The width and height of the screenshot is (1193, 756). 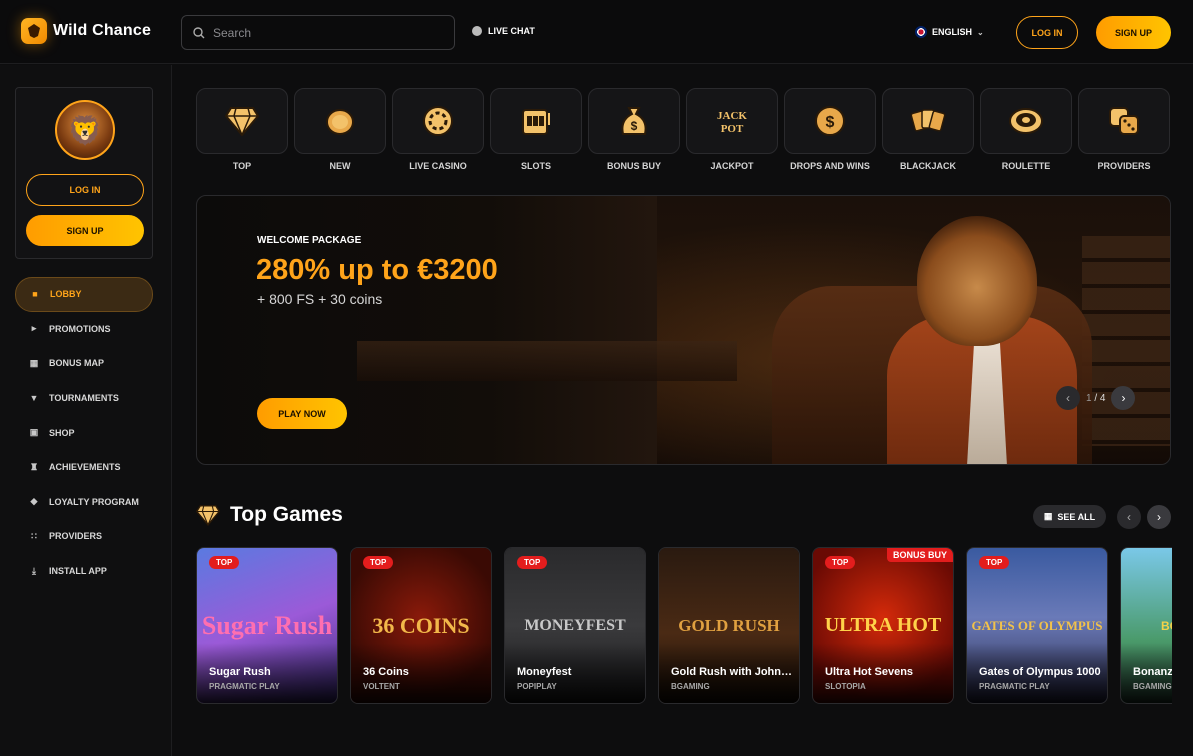 I want to click on hero-subtitle: + 800 FS + 30 coins, so click(x=320, y=299).